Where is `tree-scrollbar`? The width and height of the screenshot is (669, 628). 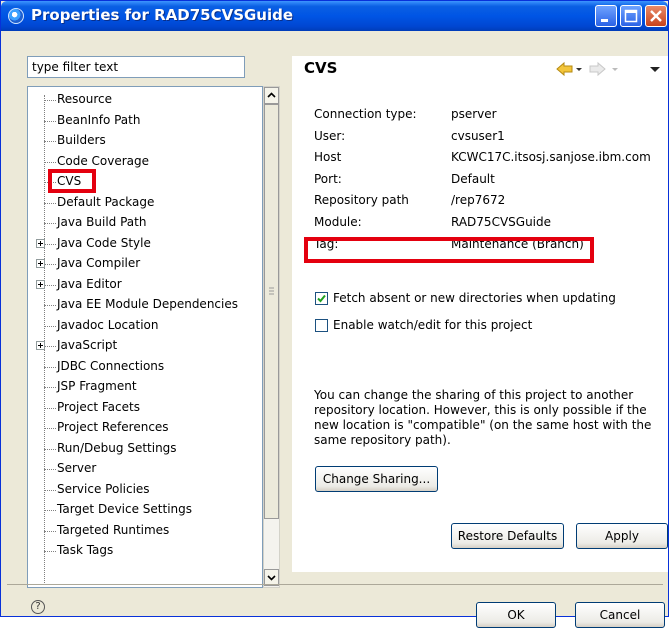 tree-scrollbar is located at coordinates (271, 337).